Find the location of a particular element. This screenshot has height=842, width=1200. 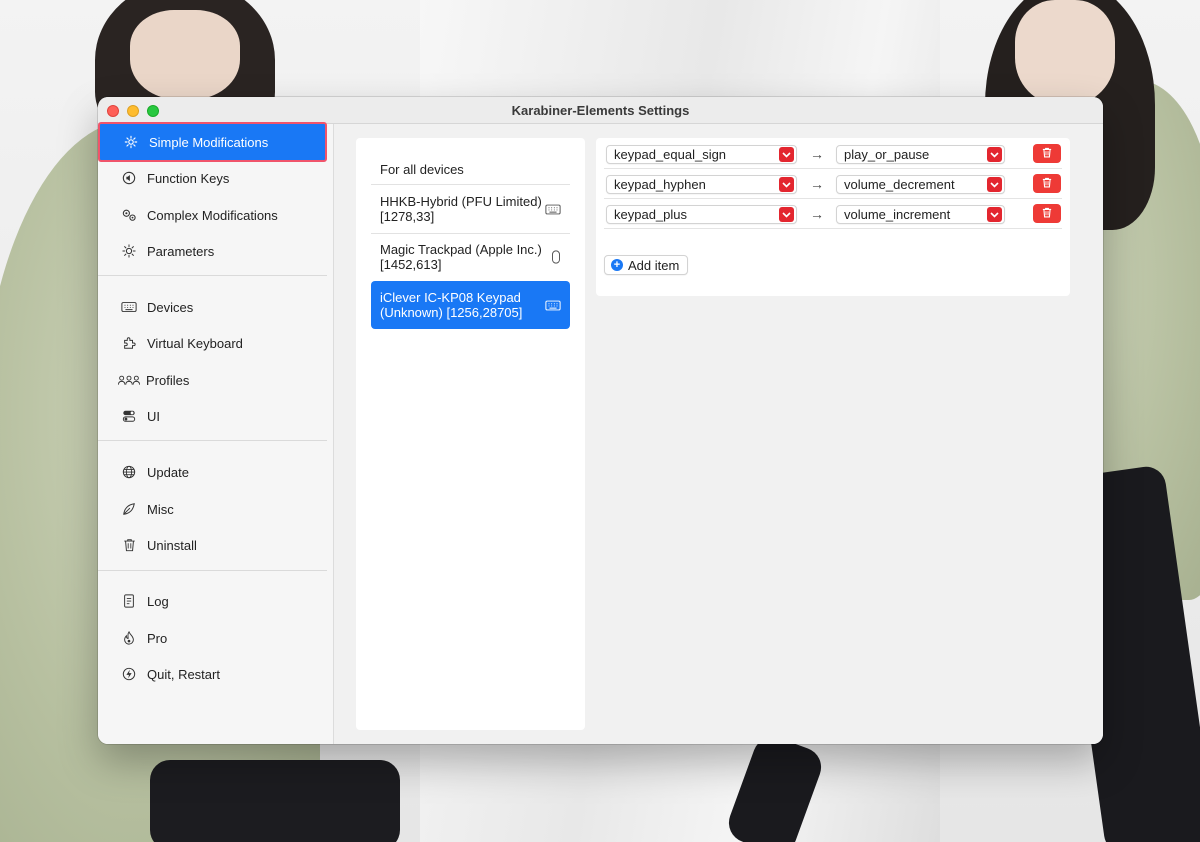

sidebar-item-label: Virtual Keyboard is located at coordinates (195, 343).